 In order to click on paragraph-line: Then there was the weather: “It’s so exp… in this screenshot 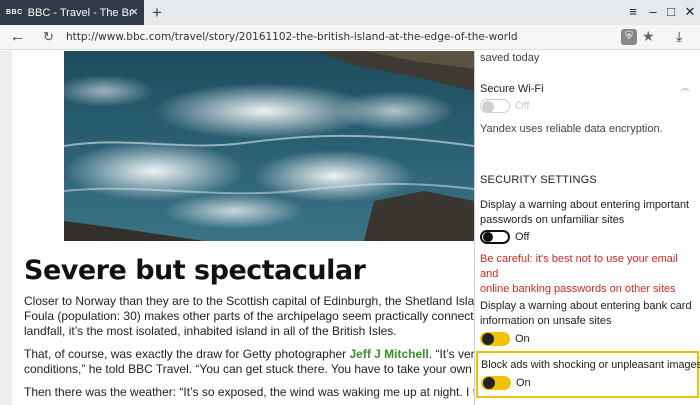, I will do `click(249, 392)`.